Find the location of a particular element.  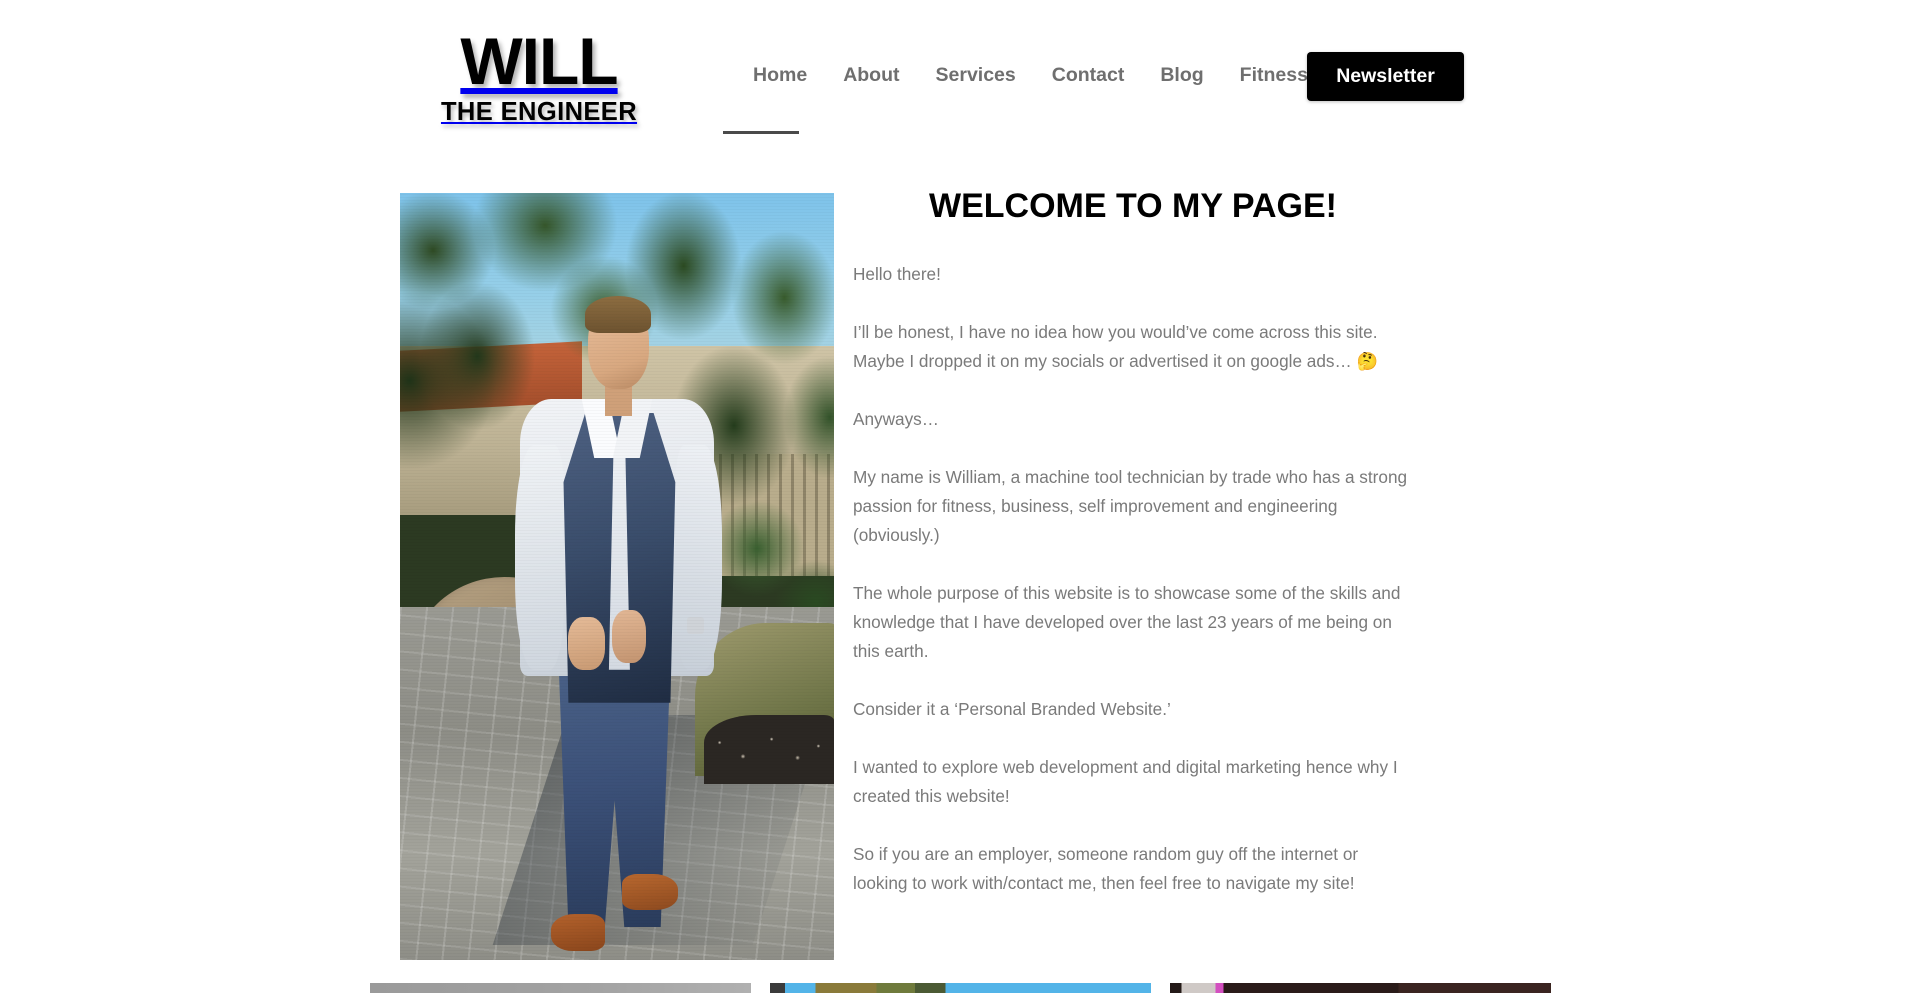

nav-item-about: About is located at coordinates (871, 75).